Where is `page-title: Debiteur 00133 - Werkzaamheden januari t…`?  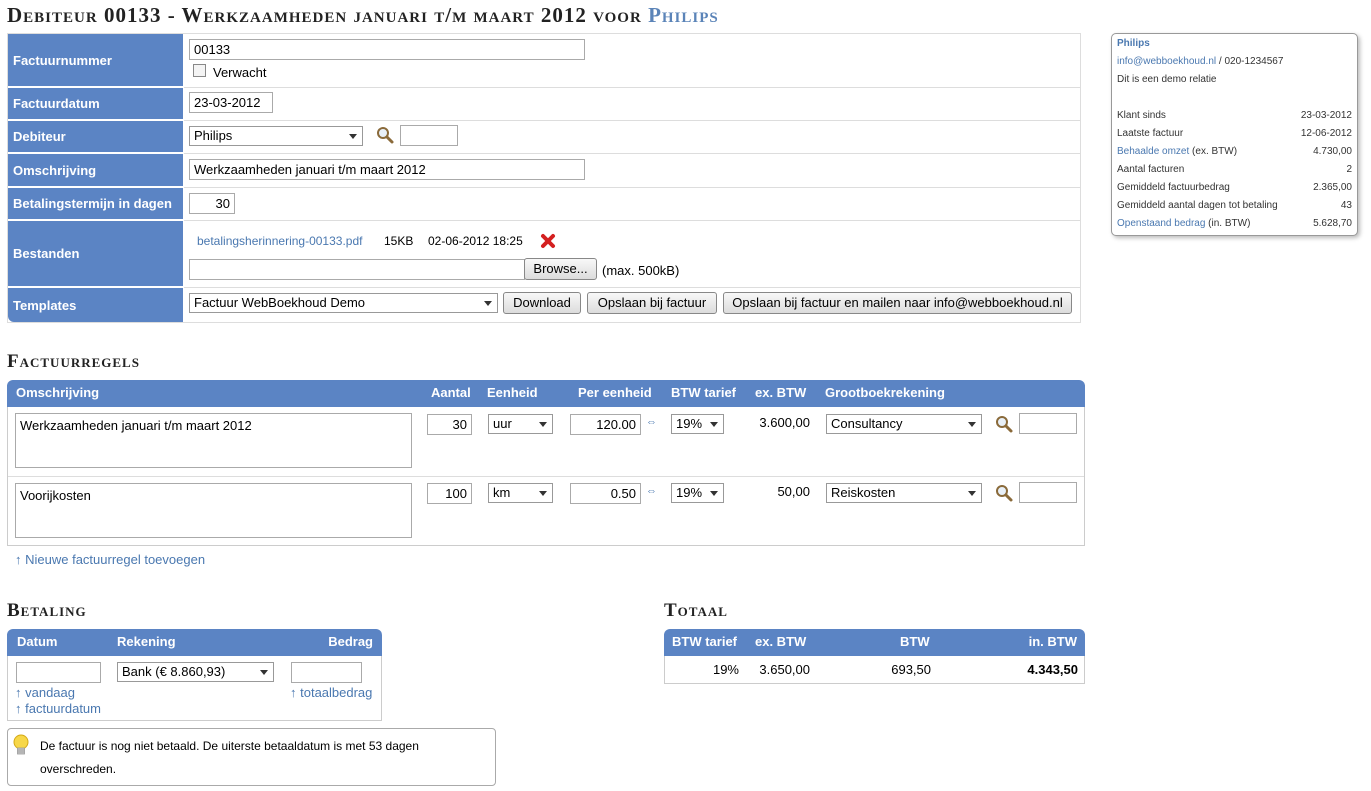 page-title: Debiteur 00133 - Werkzaamheden januari t… is located at coordinates (363, 15).